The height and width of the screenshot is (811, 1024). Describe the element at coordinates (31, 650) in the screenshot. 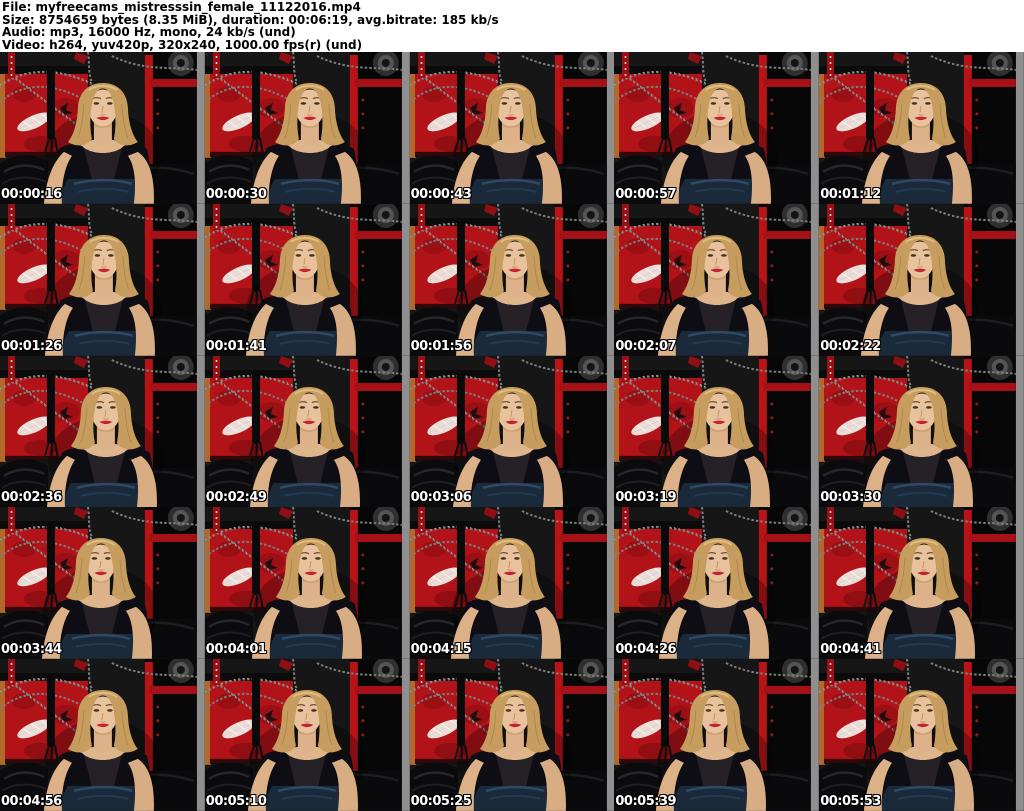

I see `timestamp-overlay: 00:03:44` at that location.